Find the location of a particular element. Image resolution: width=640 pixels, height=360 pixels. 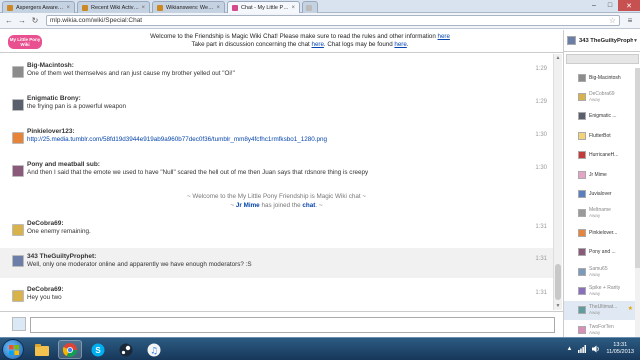

join-alert: ~ Jr Mime has joined the chat. ~ is located at coordinates (276, 205).